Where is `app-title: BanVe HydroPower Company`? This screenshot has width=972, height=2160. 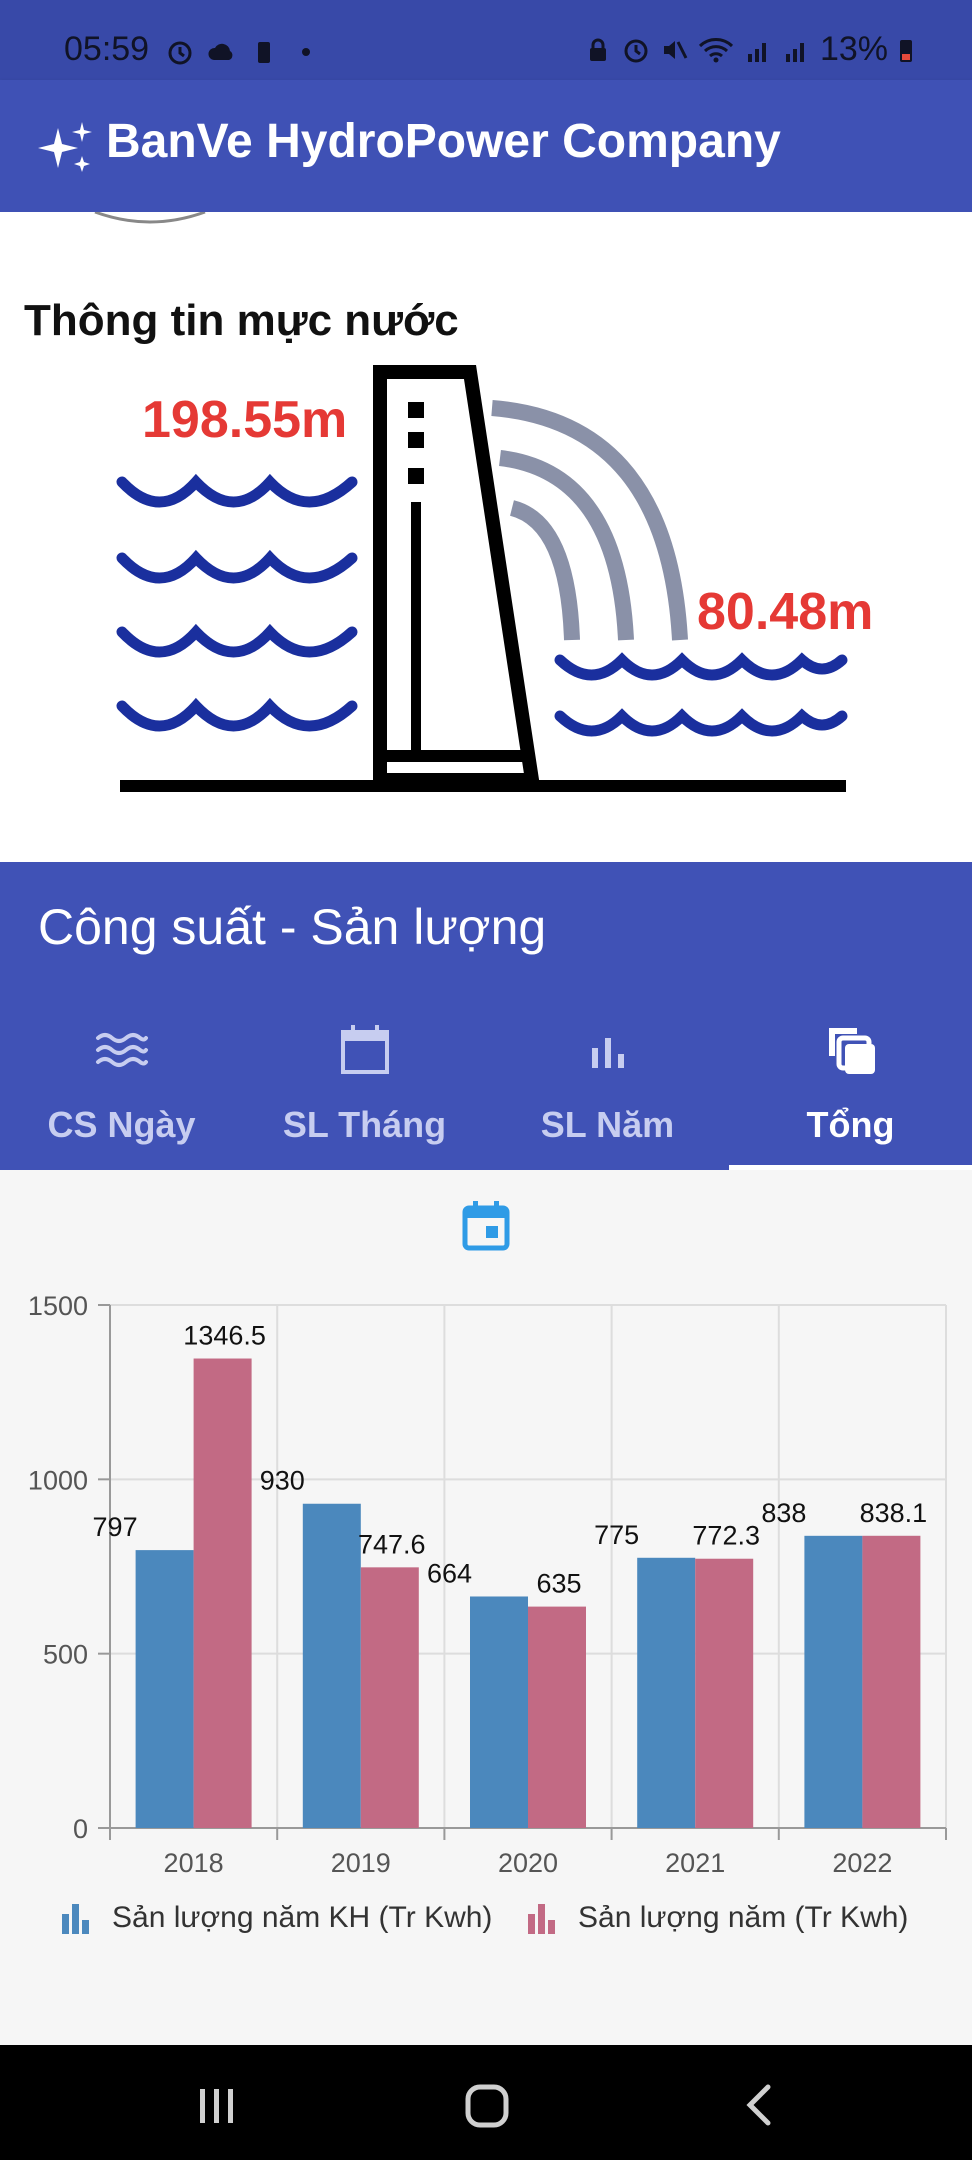
app-title: BanVe HydroPower Company is located at coordinates (443, 141).